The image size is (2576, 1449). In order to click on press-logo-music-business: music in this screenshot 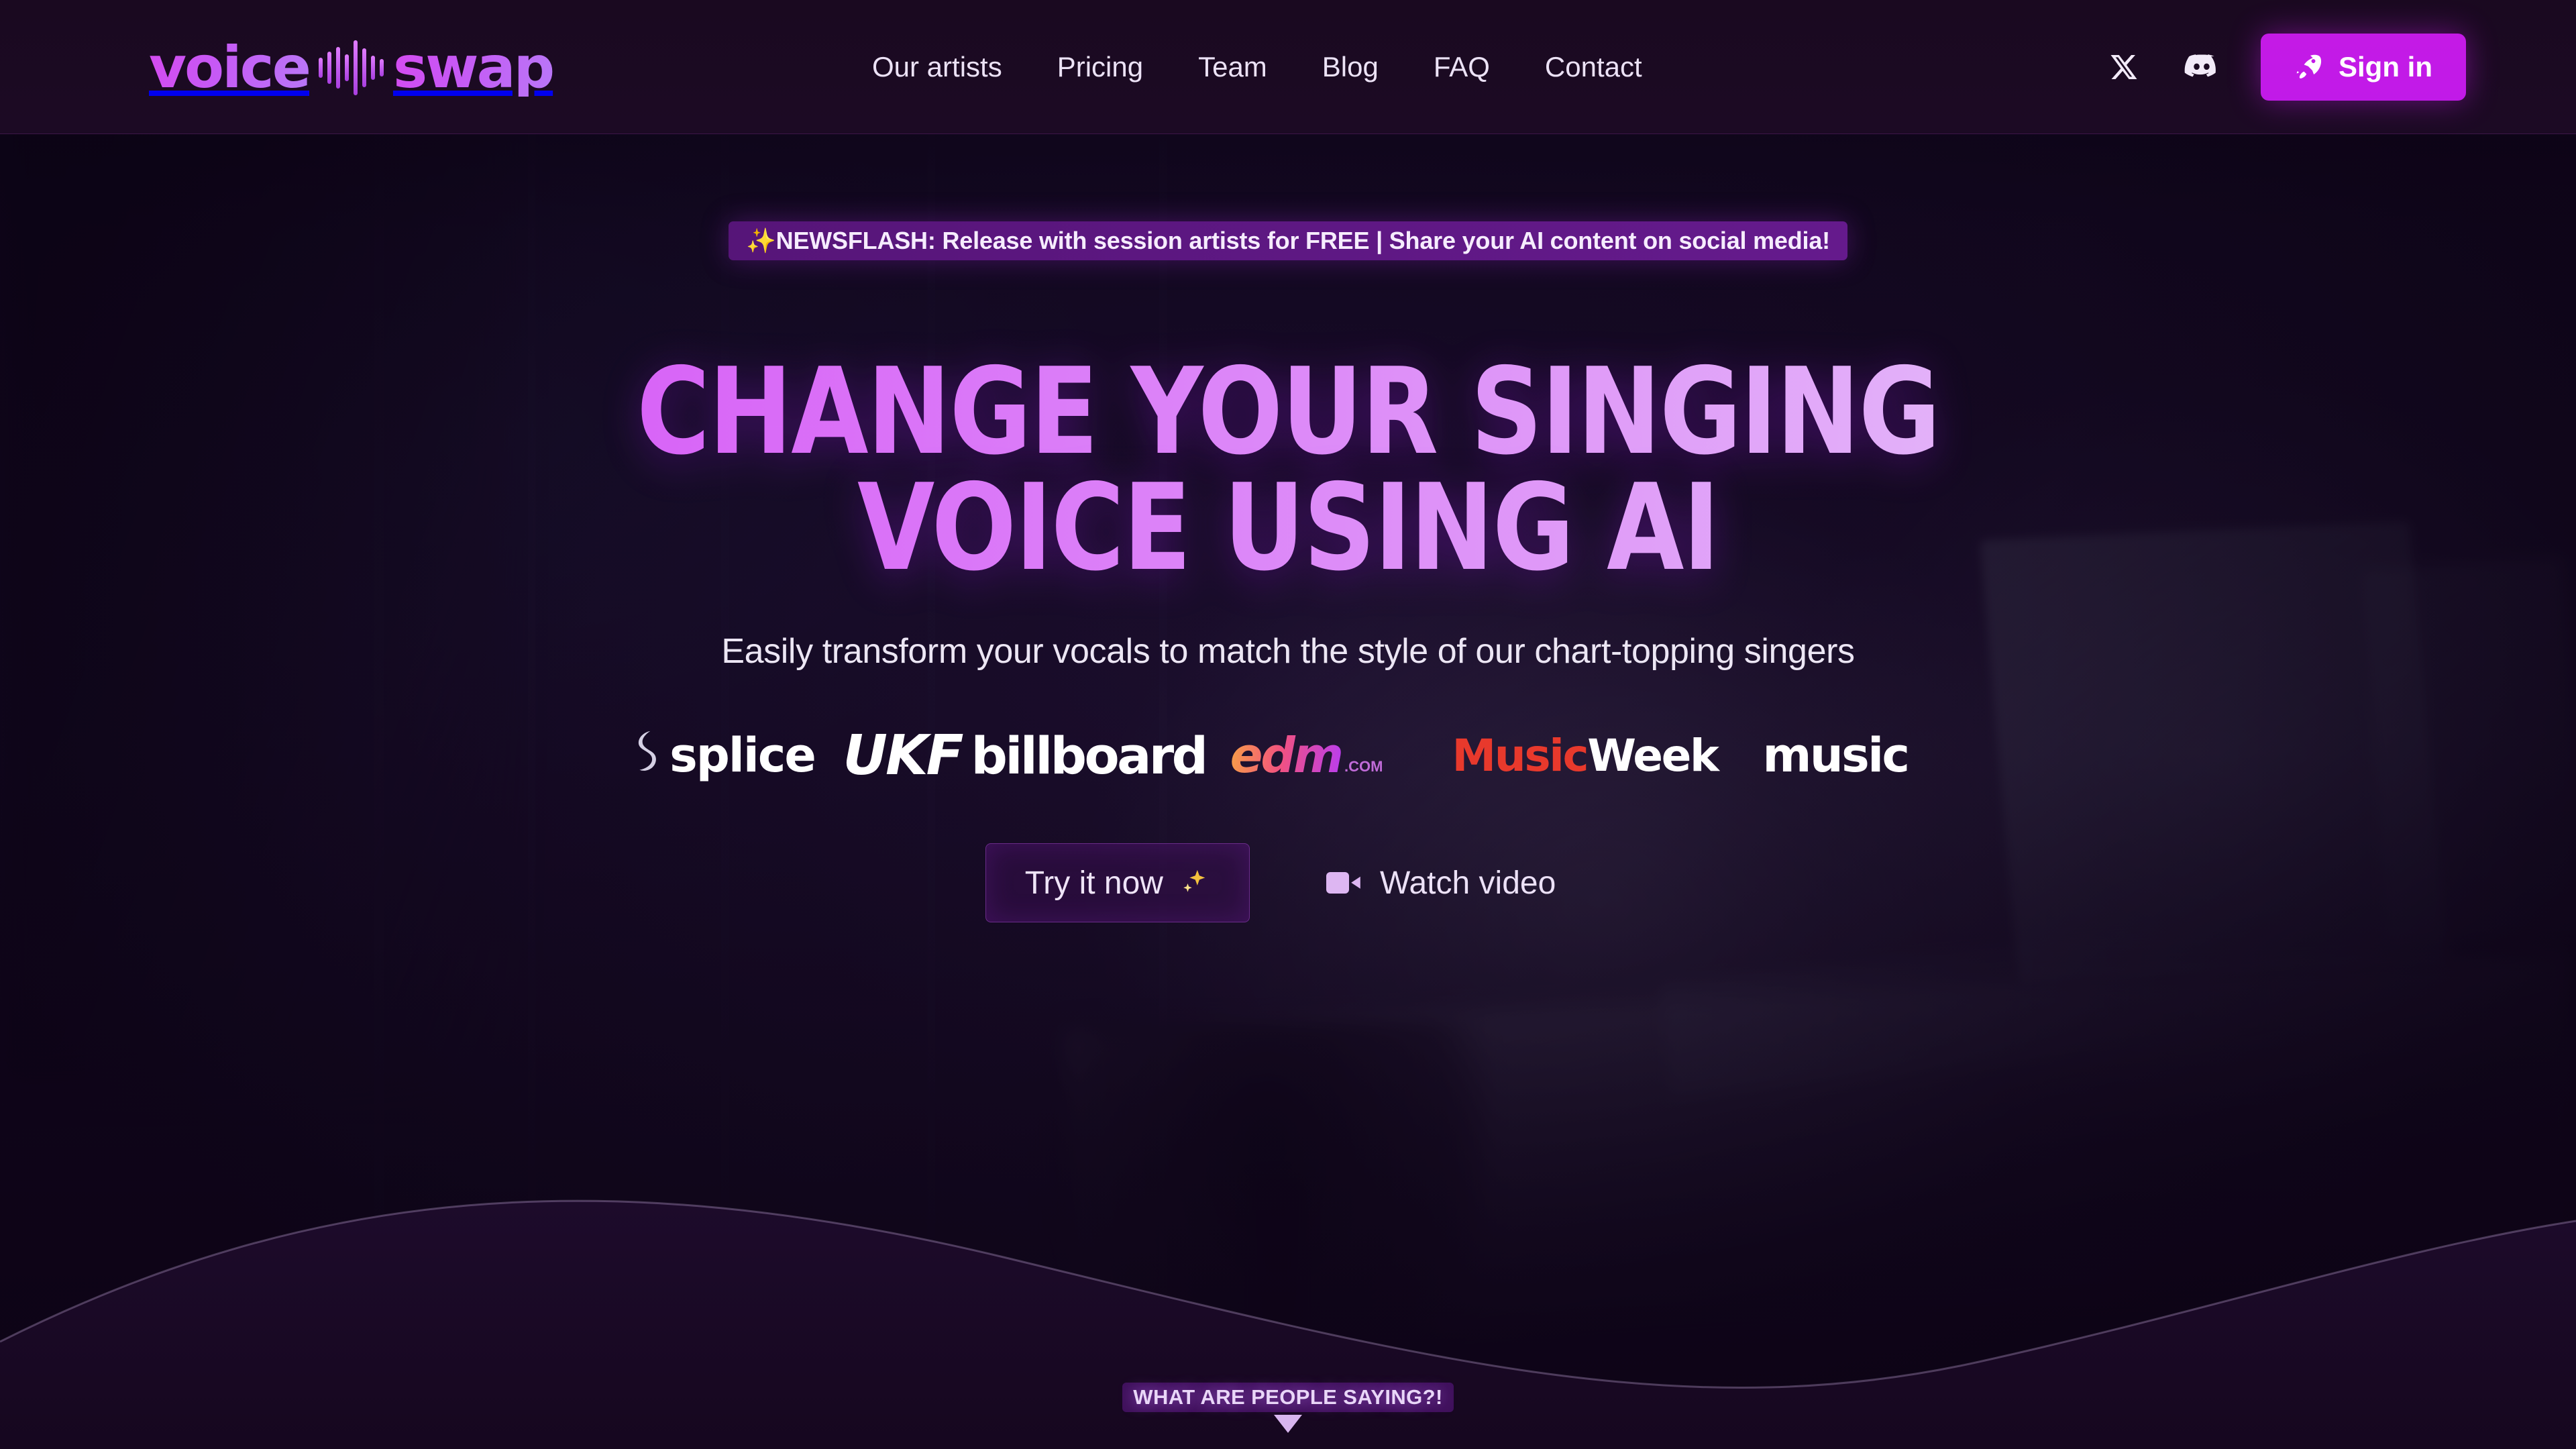, I will do `click(1863, 755)`.